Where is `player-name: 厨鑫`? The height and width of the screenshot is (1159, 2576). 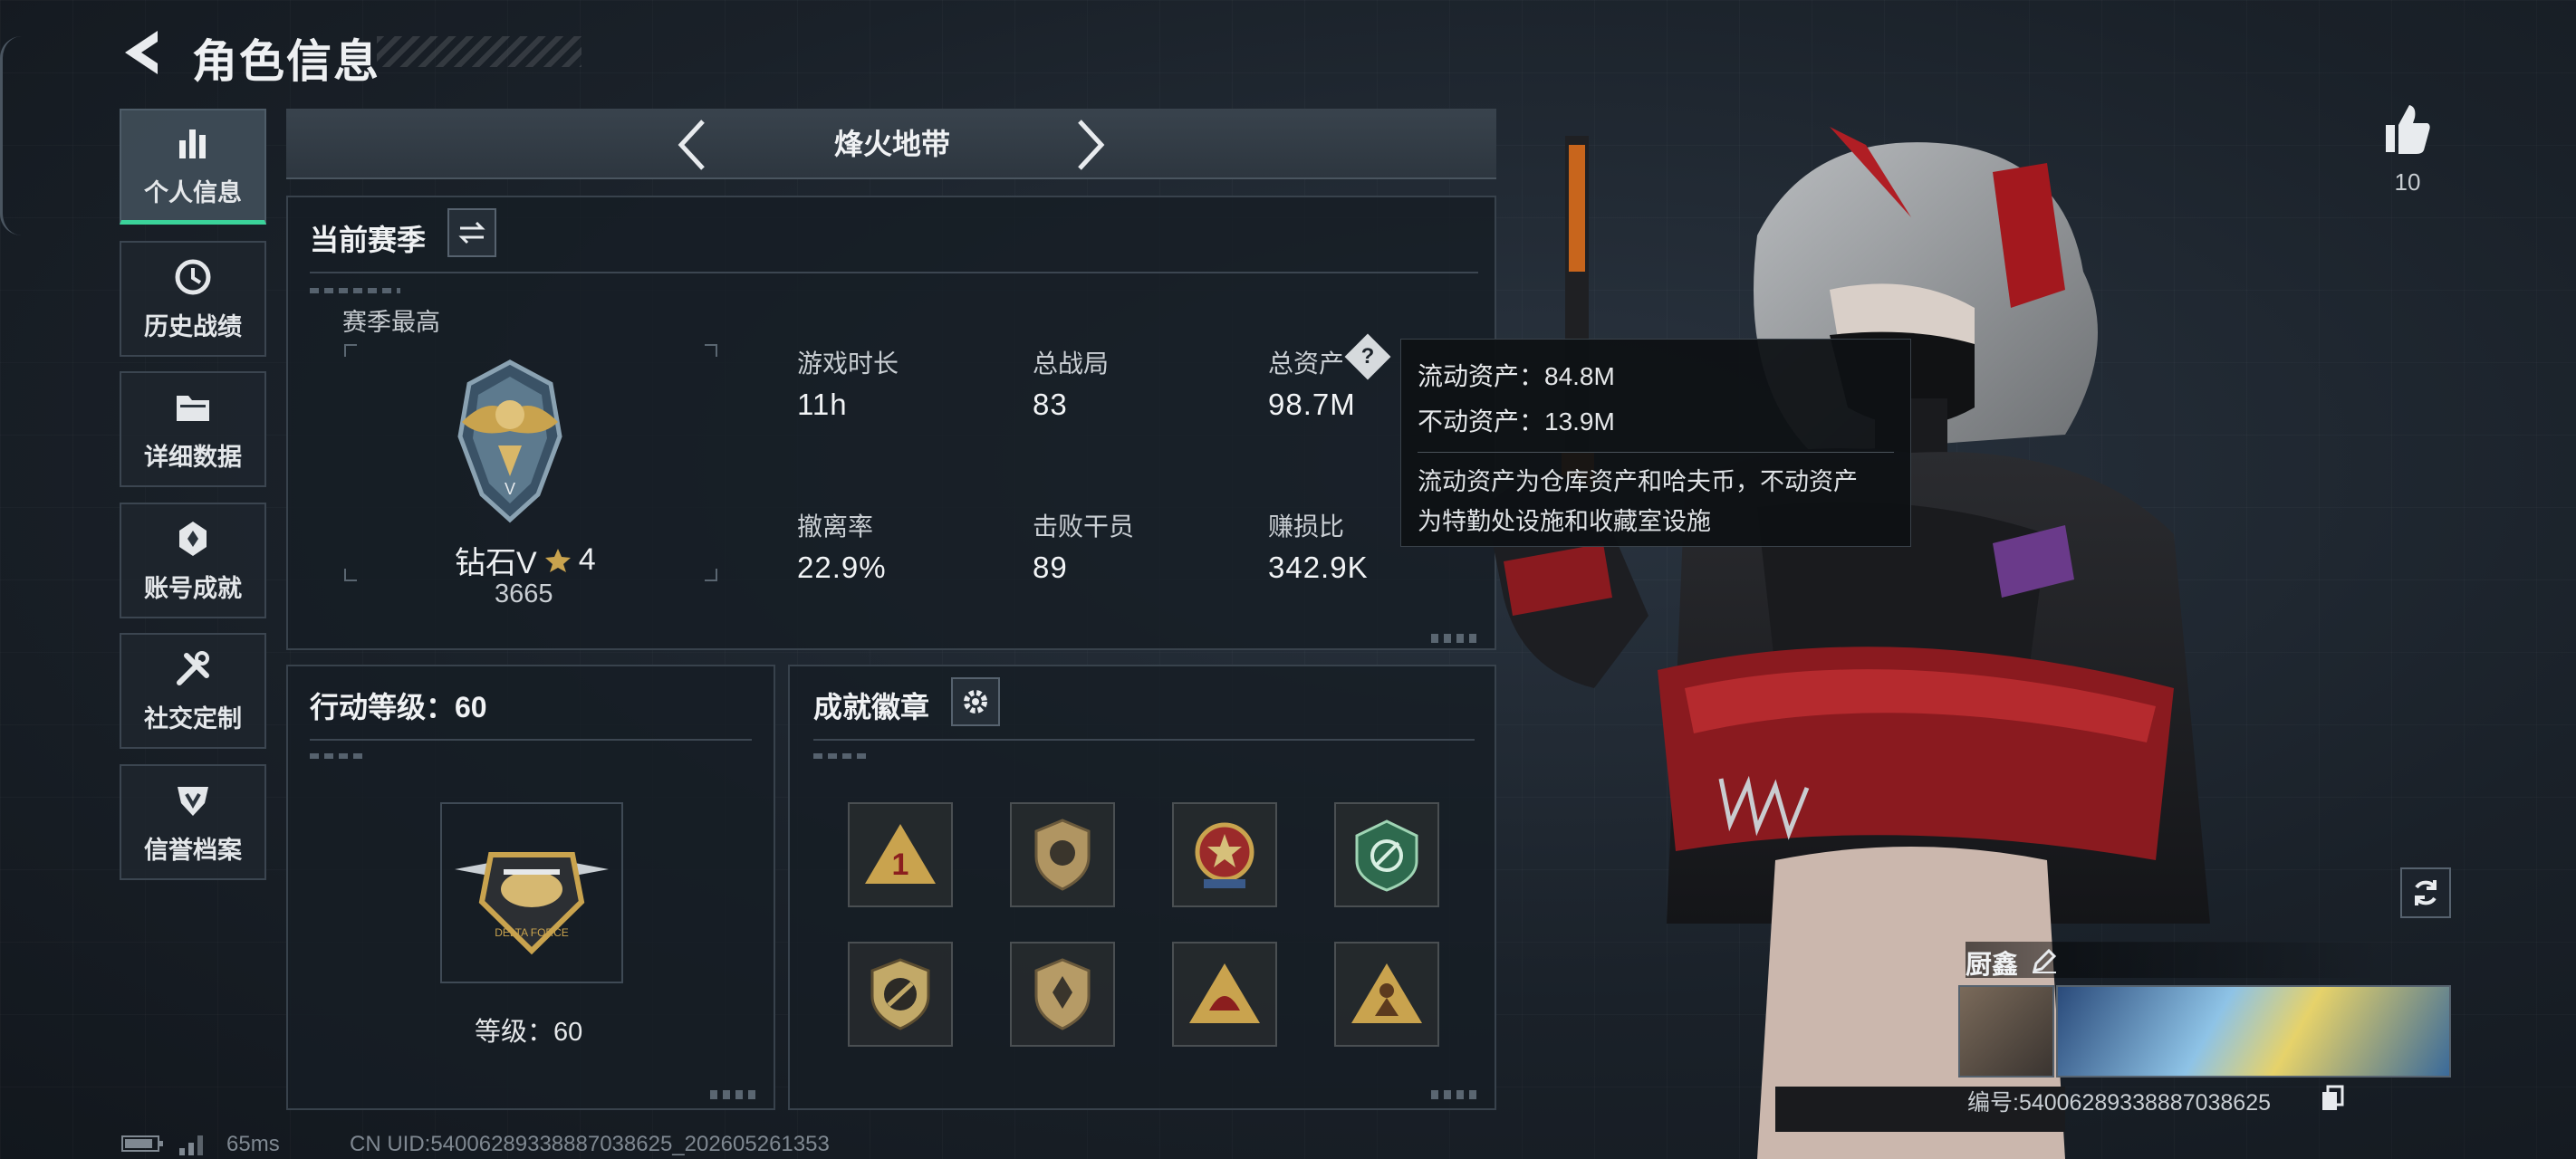
player-name: 厨鑫 is located at coordinates (1992, 965).